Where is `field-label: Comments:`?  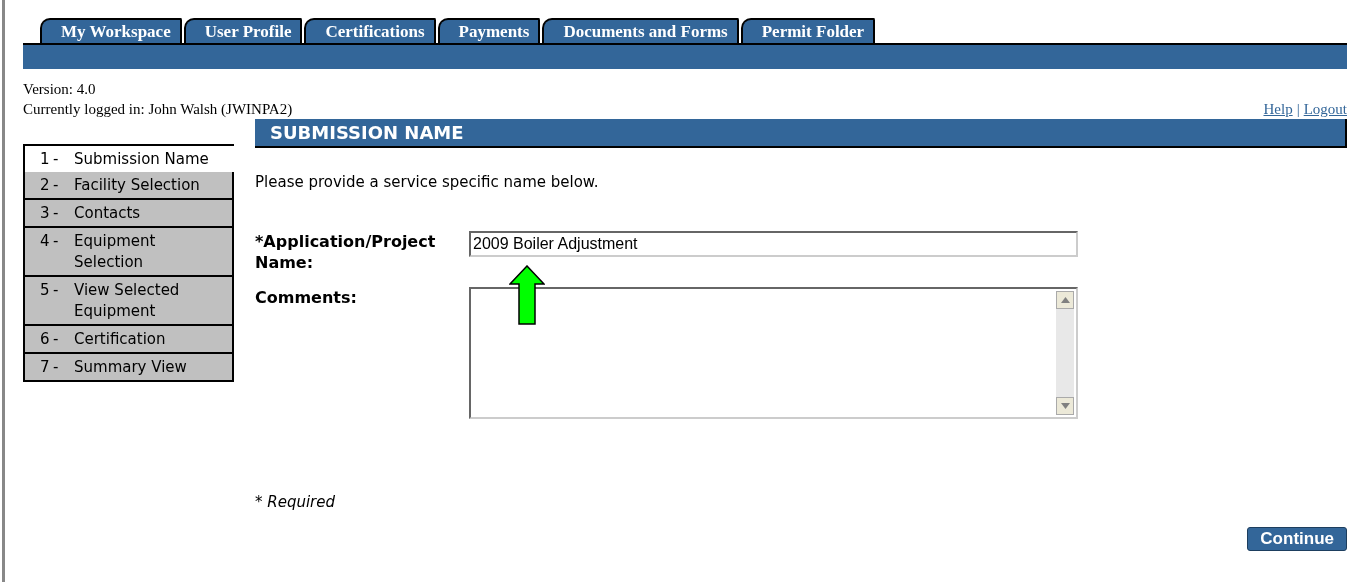 field-label: Comments: is located at coordinates (306, 298).